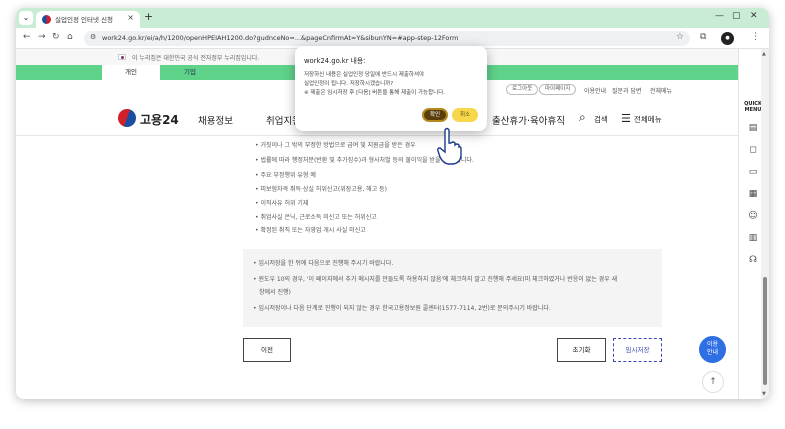  Describe the element at coordinates (275, 292) in the screenshot. I see `notice-line: 창에서 진행)` at that location.